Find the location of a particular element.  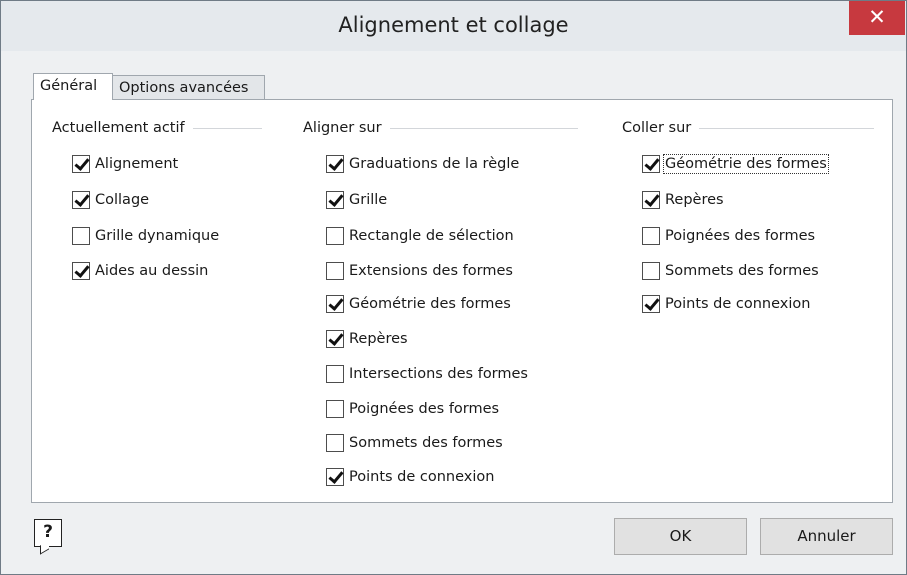

group-header-snap-to: Aligner sur is located at coordinates (440, 128).